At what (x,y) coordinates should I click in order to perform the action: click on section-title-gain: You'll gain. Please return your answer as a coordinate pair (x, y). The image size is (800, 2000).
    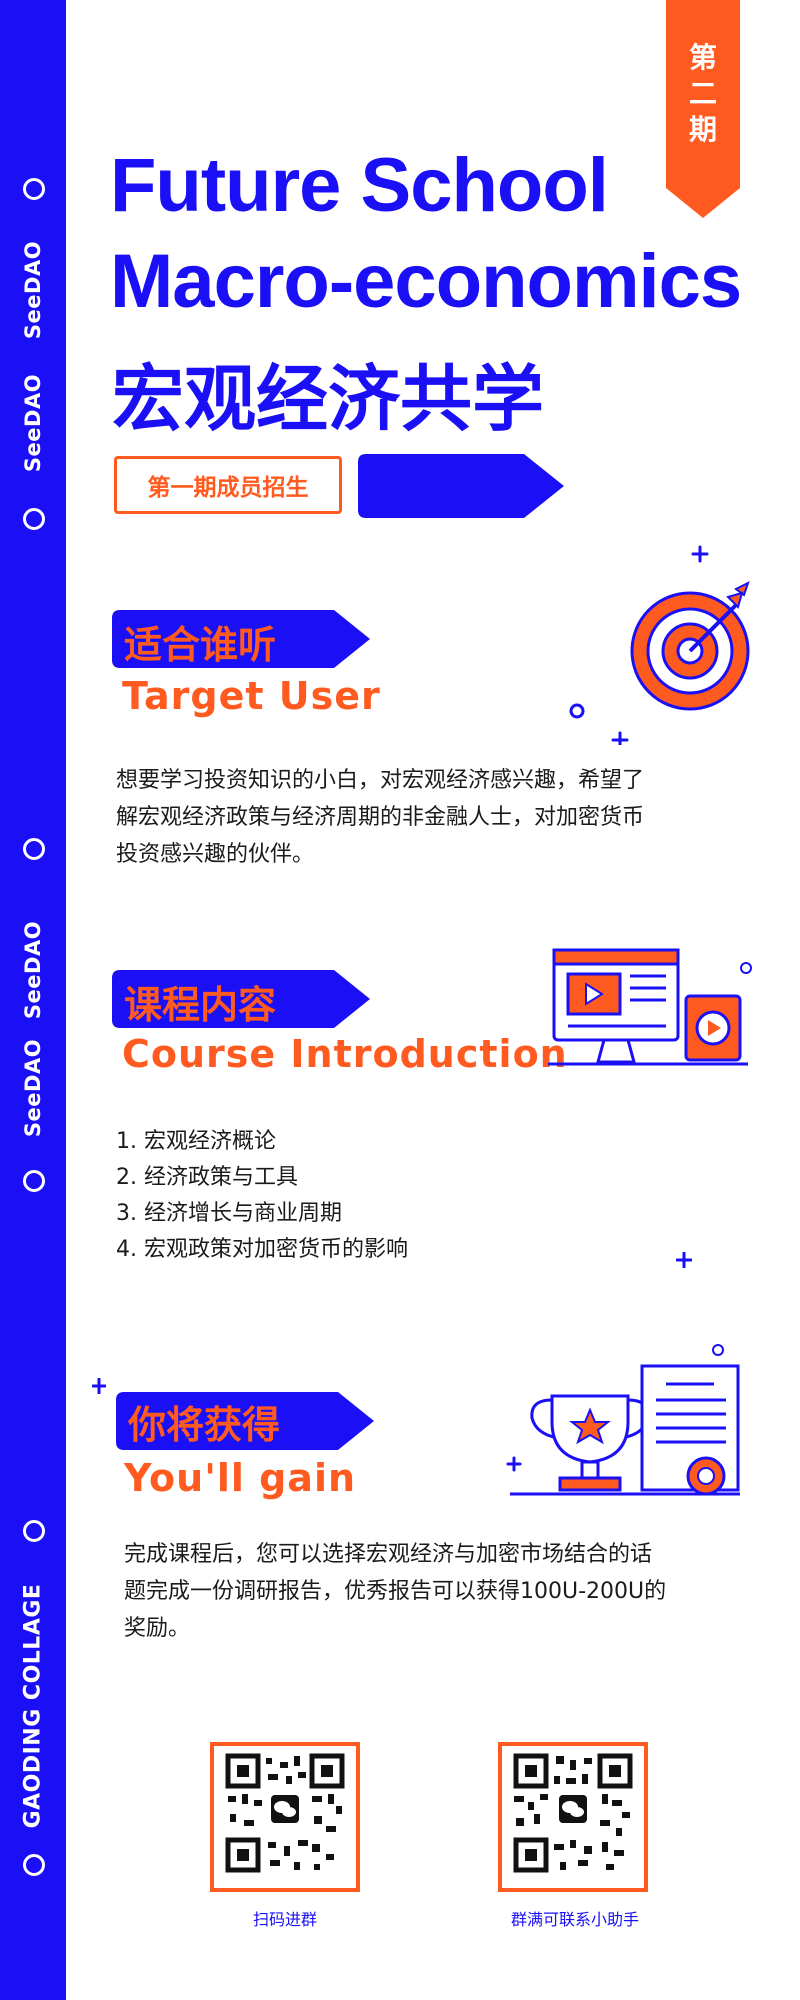
    Looking at the image, I should click on (240, 1478).